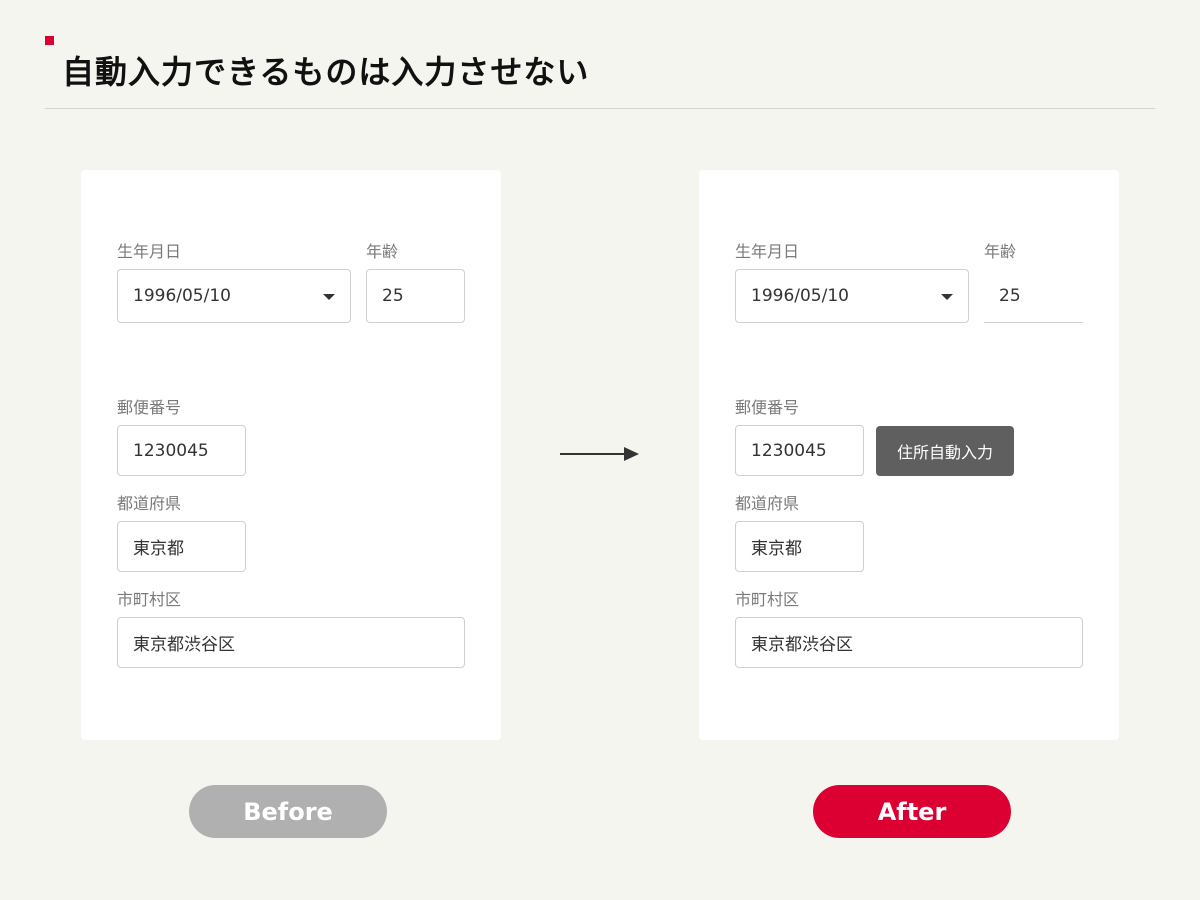 This screenshot has height=900, width=1200. I want to click on before-label-pill: Before, so click(288, 811).